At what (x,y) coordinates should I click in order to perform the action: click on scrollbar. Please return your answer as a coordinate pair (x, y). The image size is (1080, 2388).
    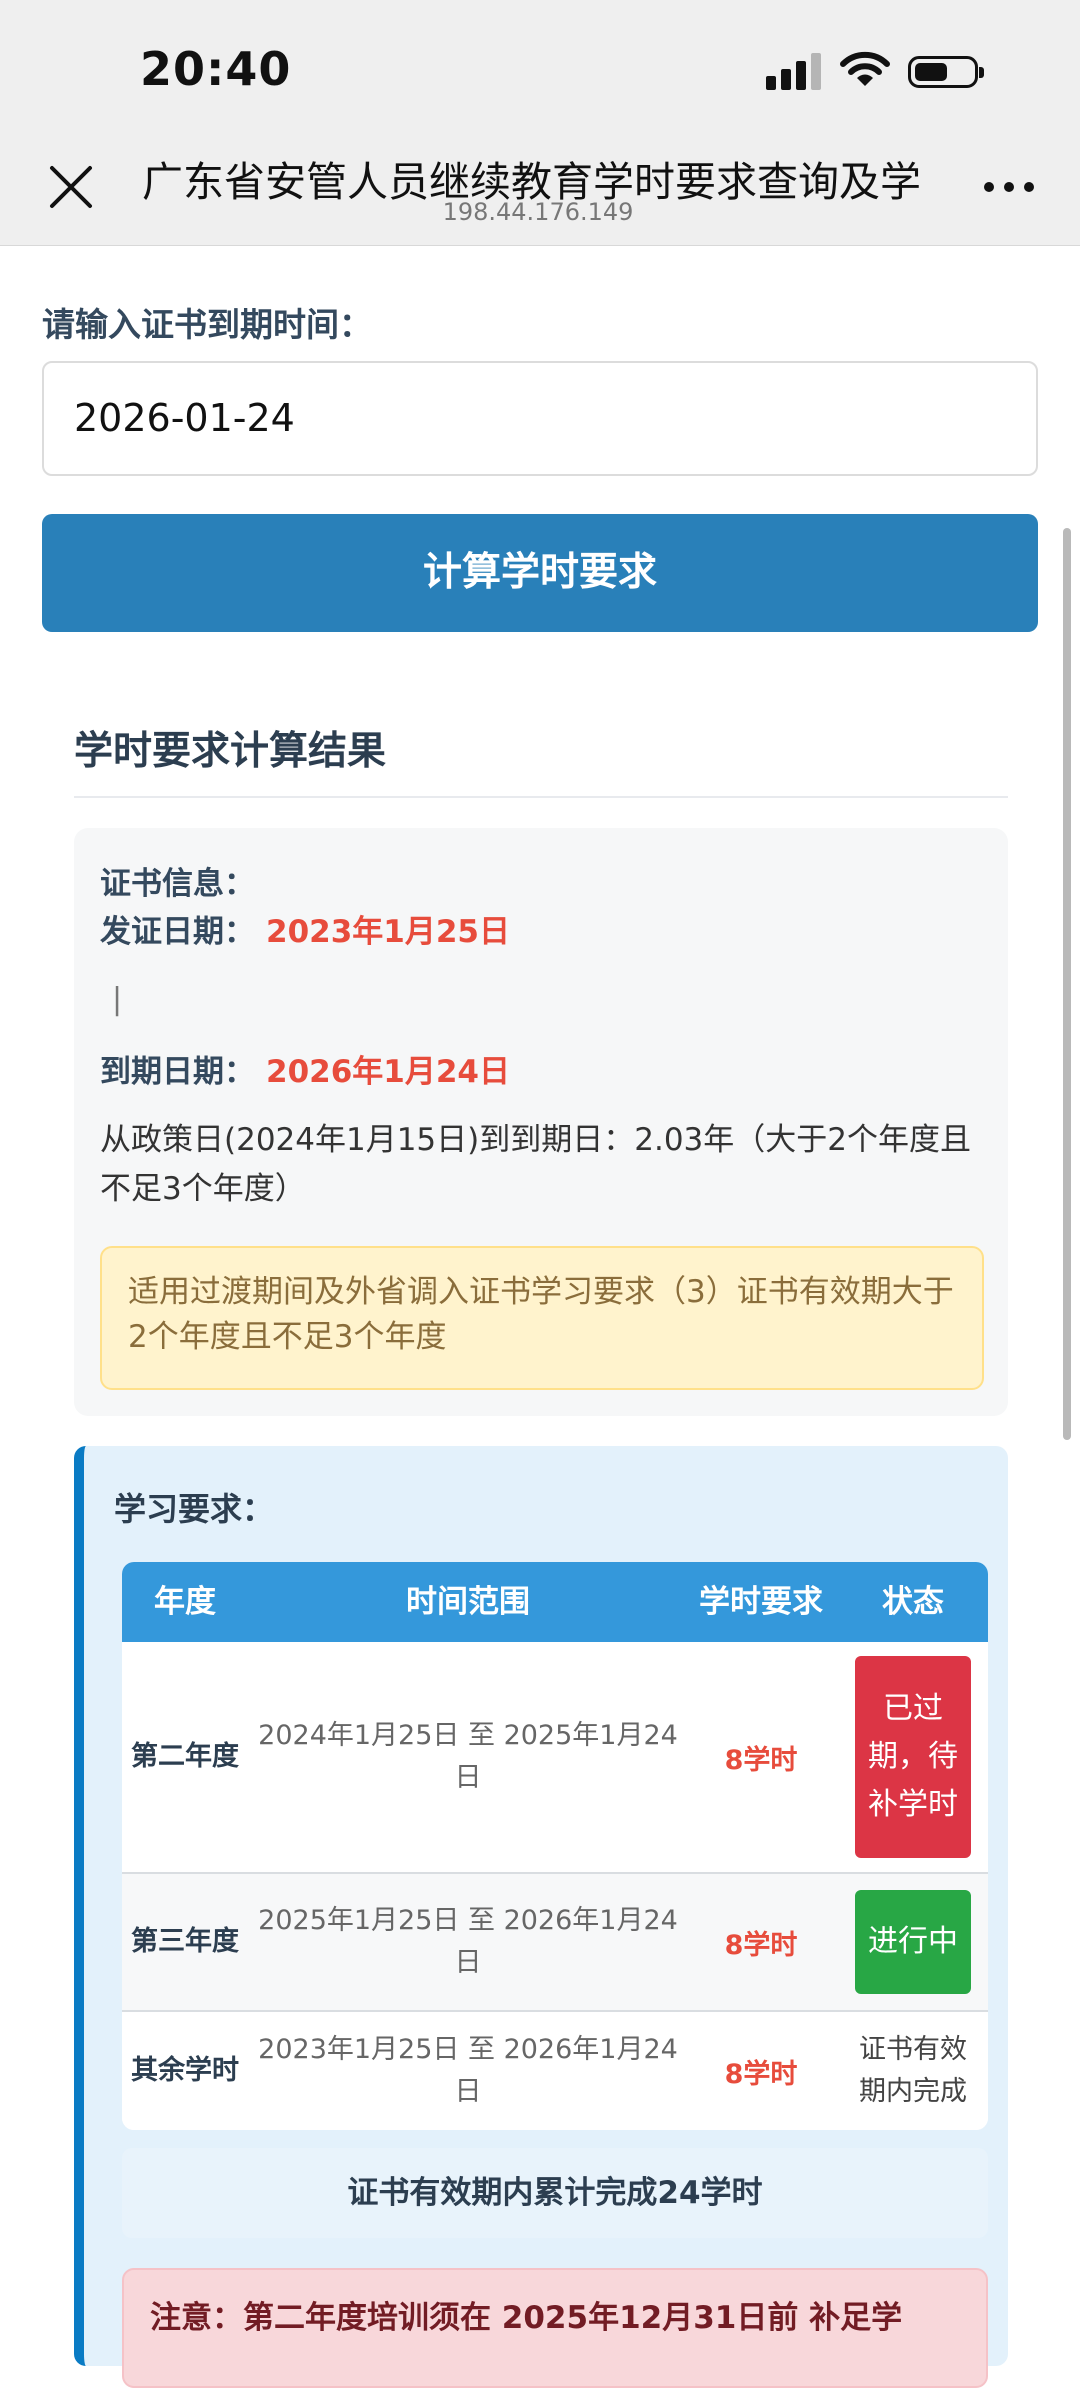
    Looking at the image, I should click on (1067, 984).